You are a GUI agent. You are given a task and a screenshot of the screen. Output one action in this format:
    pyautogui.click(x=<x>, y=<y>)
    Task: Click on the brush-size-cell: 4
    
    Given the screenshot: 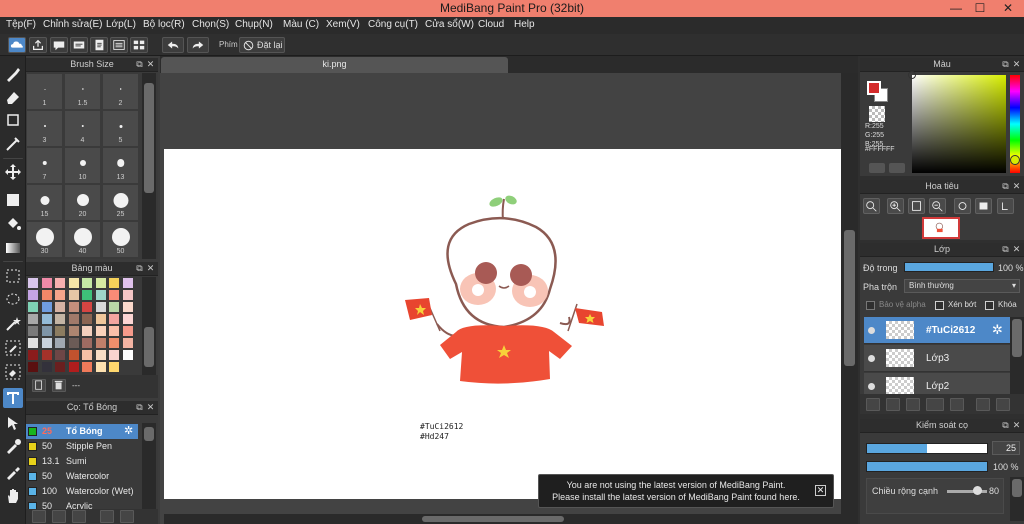 What is the action you would take?
    pyautogui.click(x=82, y=128)
    